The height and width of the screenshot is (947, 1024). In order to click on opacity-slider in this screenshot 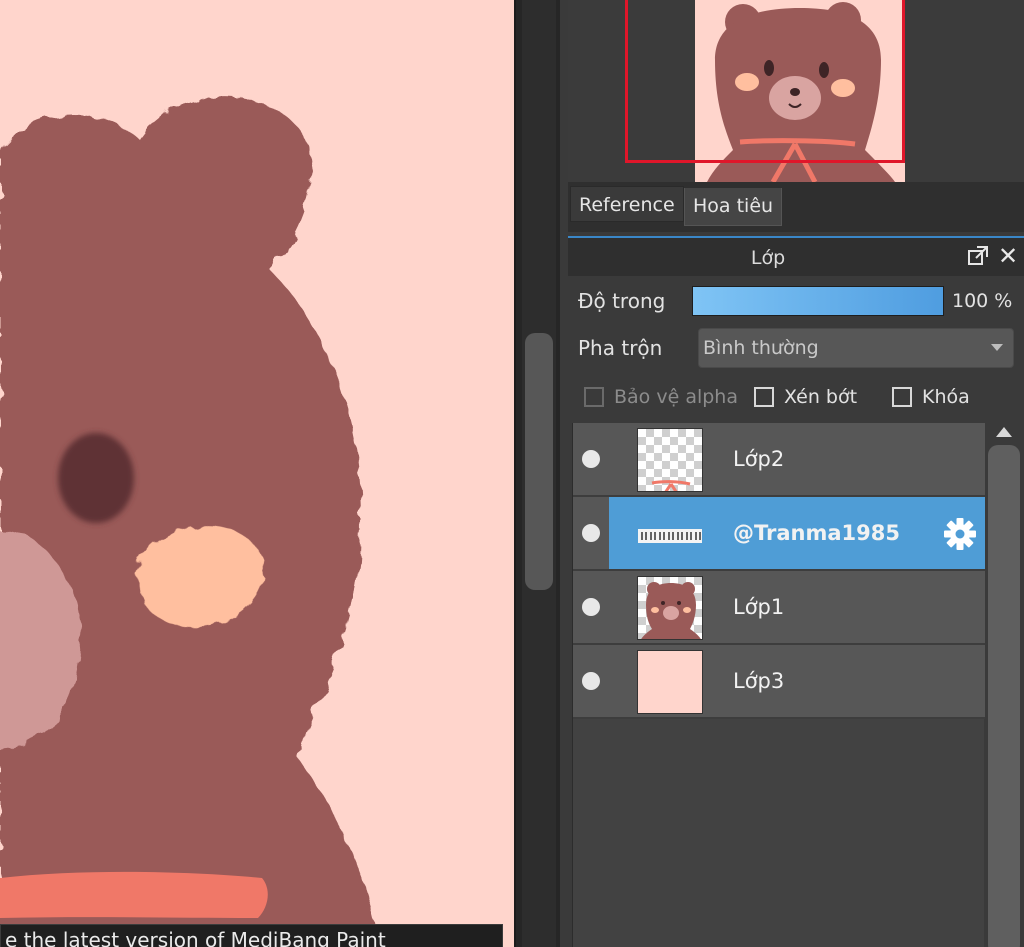, I will do `click(818, 301)`.